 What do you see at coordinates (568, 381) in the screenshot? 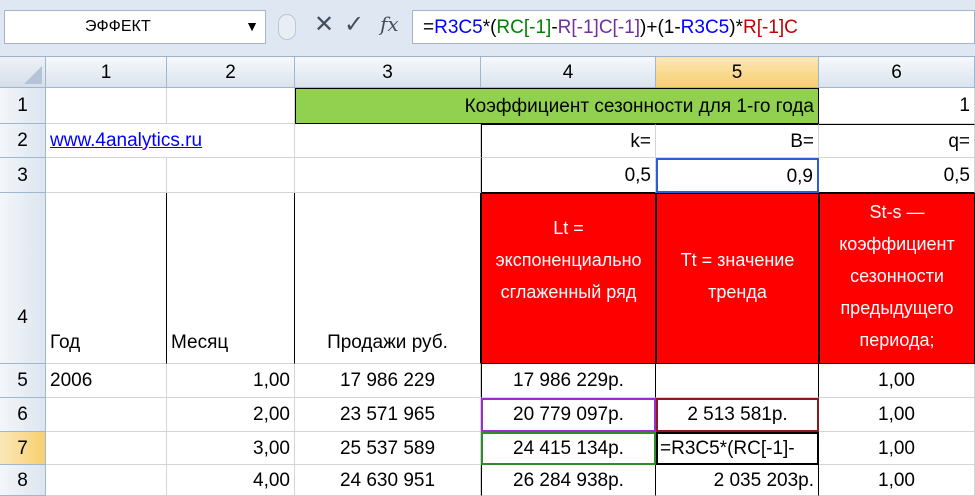
I see `cell-r5-lt: 17 986 229р.` at bounding box center [568, 381].